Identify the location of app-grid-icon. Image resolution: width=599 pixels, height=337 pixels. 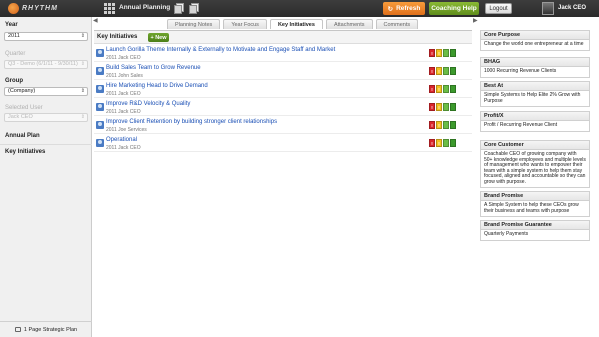
(109, 8).